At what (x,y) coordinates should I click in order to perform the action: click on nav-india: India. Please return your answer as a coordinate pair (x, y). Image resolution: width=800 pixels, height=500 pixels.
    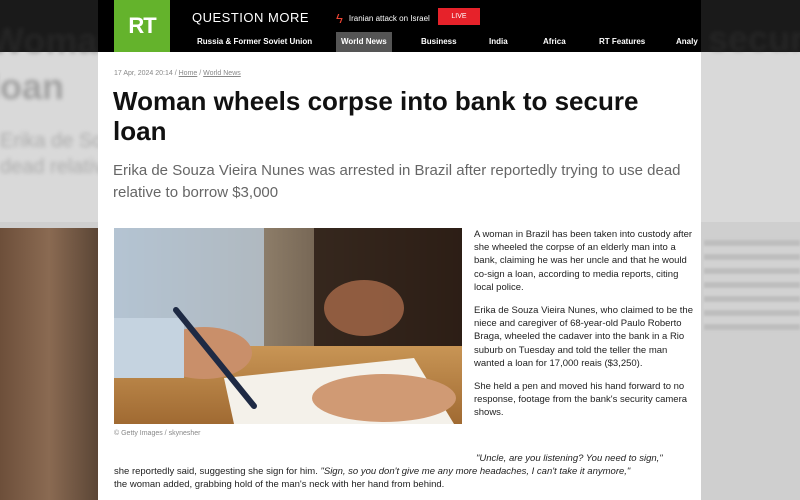
    Looking at the image, I should click on (498, 42).